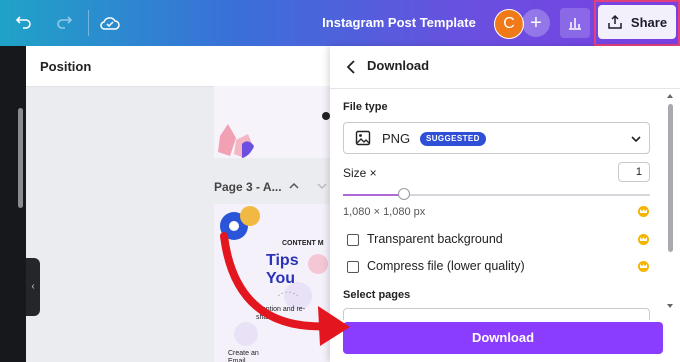 The height and width of the screenshot is (362, 680). I want to click on thumb-heading: CONTENT M, so click(303, 243).